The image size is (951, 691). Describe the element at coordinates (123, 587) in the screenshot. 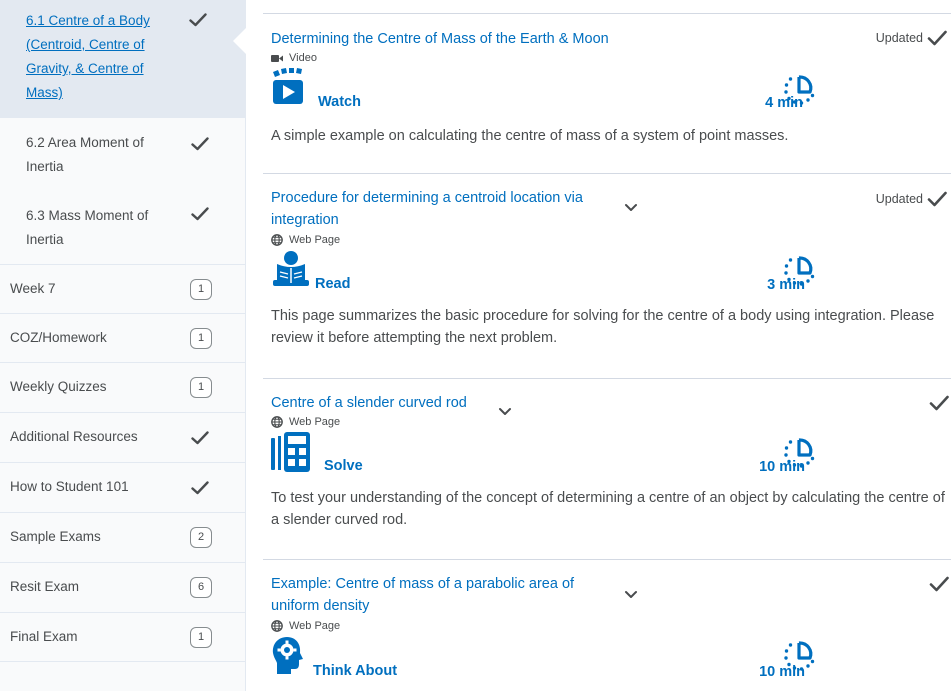

I see `sidebar-item-resit-exam: Resit Exam 6` at that location.